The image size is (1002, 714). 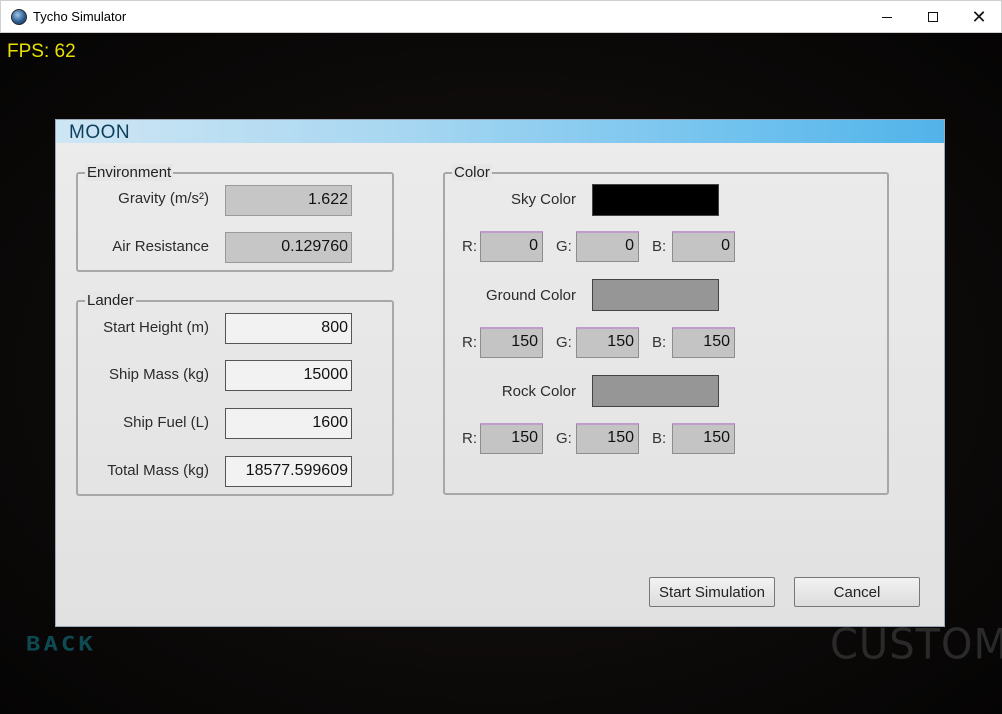 What do you see at coordinates (659, 246) in the screenshot?
I see `sky-b-label: B:` at bounding box center [659, 246].